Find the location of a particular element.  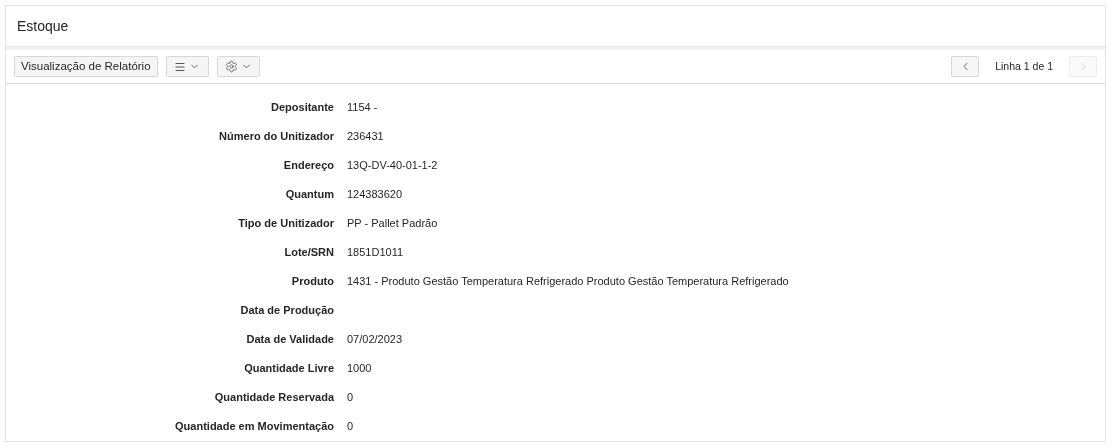

field-value: PP - Pallet Padrão is located at coordinates (392, 224).